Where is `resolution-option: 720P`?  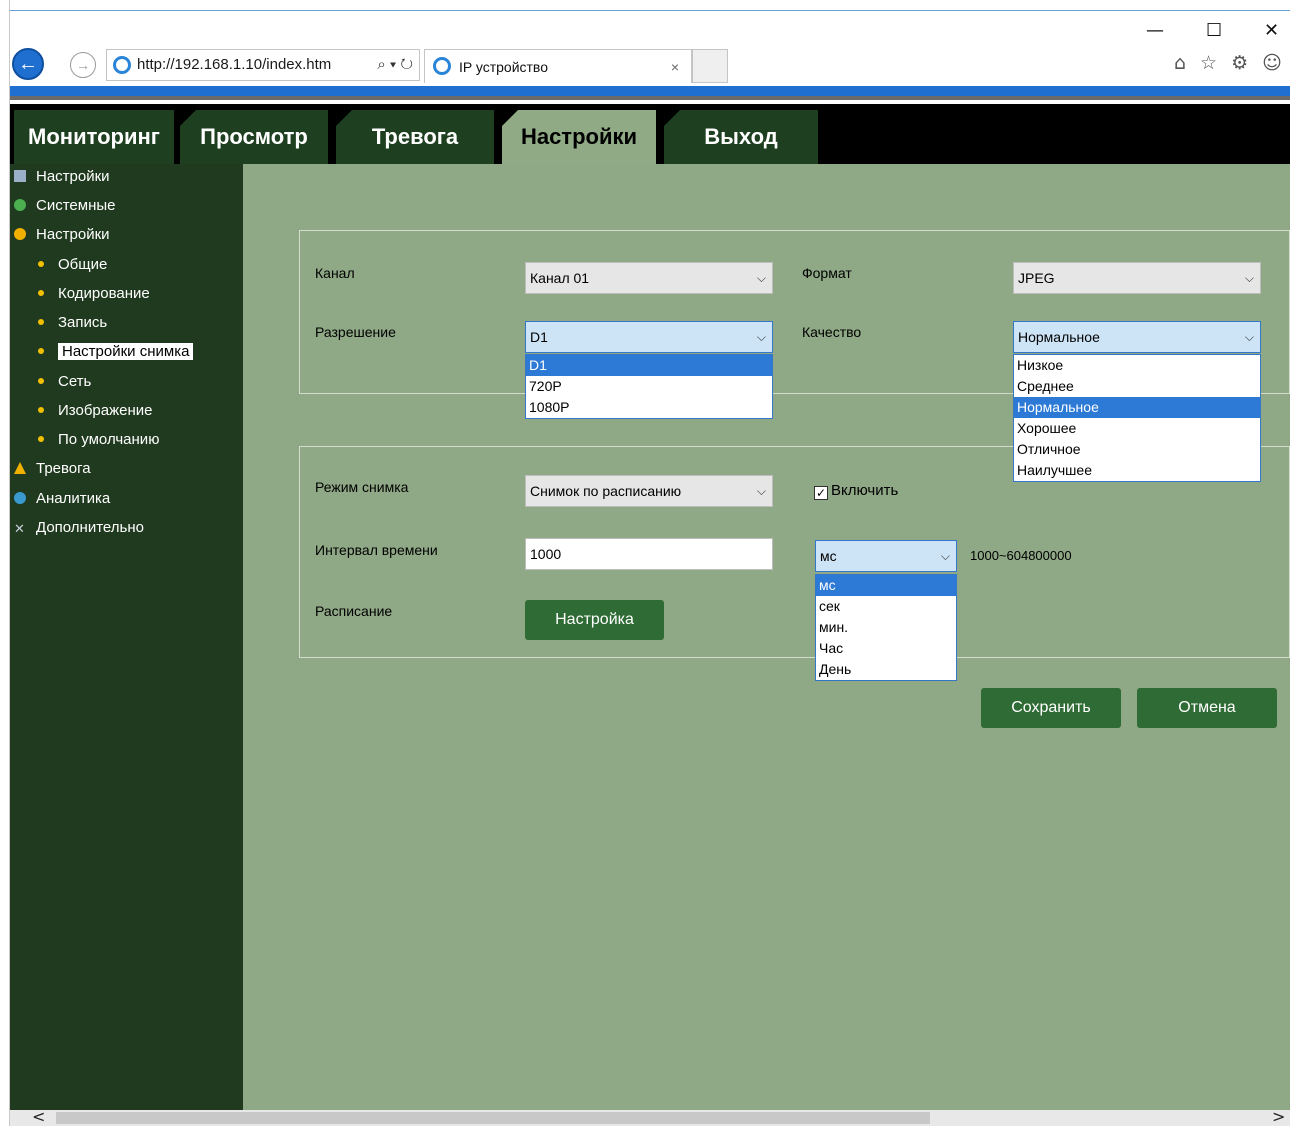
resolution-option: 720P is located at coordinates (649, 386).